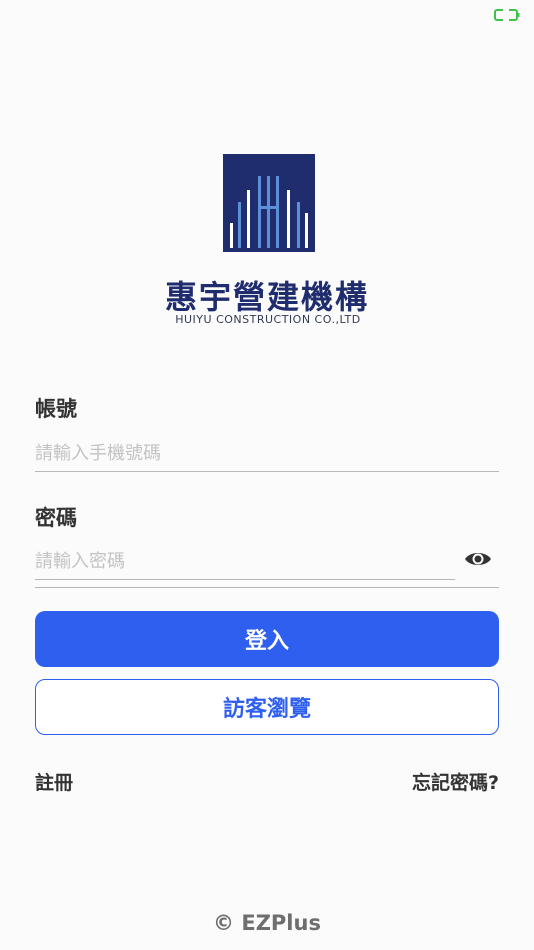  What do you see at coordinates (245, 561) in the screenshot?
I see `password-input` at bounding box center [245, 561].